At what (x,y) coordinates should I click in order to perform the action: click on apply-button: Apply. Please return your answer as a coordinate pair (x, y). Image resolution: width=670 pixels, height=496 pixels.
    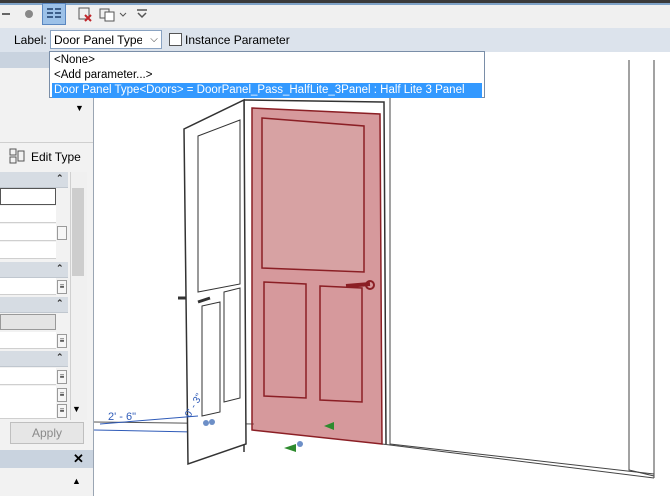
    Looking at the image, I should click on (47, 433).